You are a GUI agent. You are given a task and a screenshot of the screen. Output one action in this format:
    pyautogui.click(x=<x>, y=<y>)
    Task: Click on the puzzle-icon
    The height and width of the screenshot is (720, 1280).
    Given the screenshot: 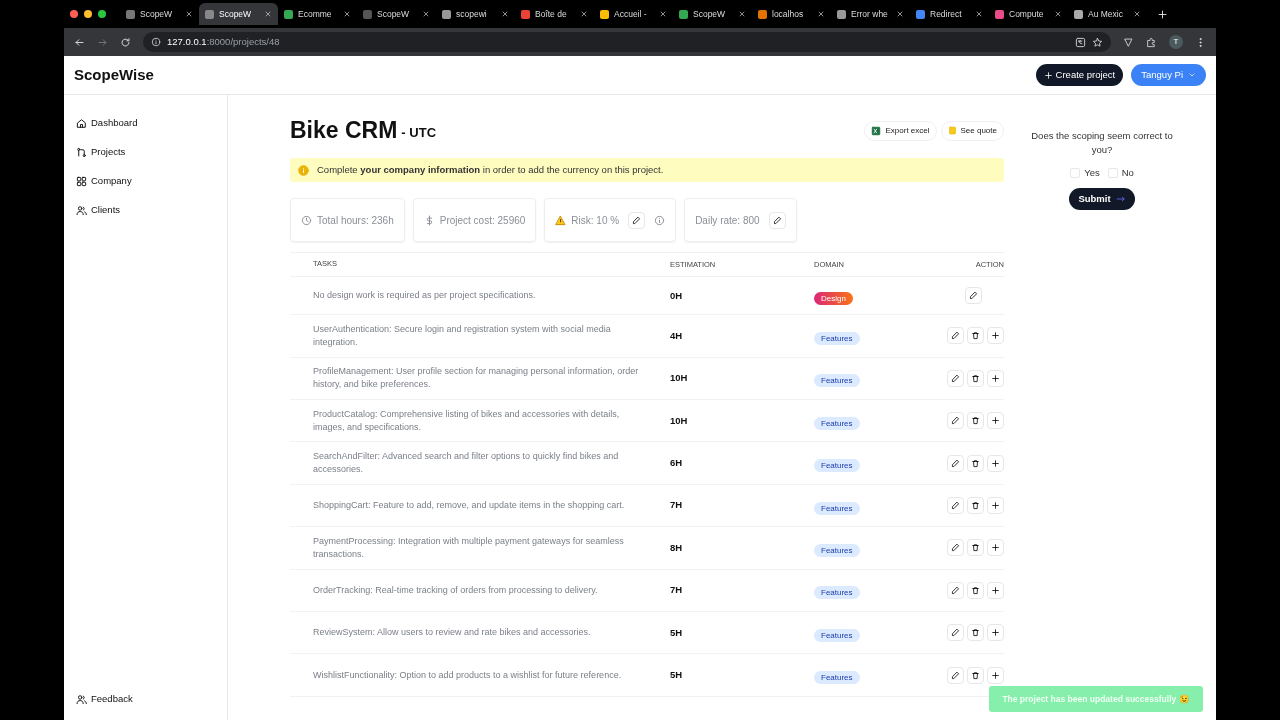 What is the action you would take?
    pyautogui.click(x=1151, y=42)
    